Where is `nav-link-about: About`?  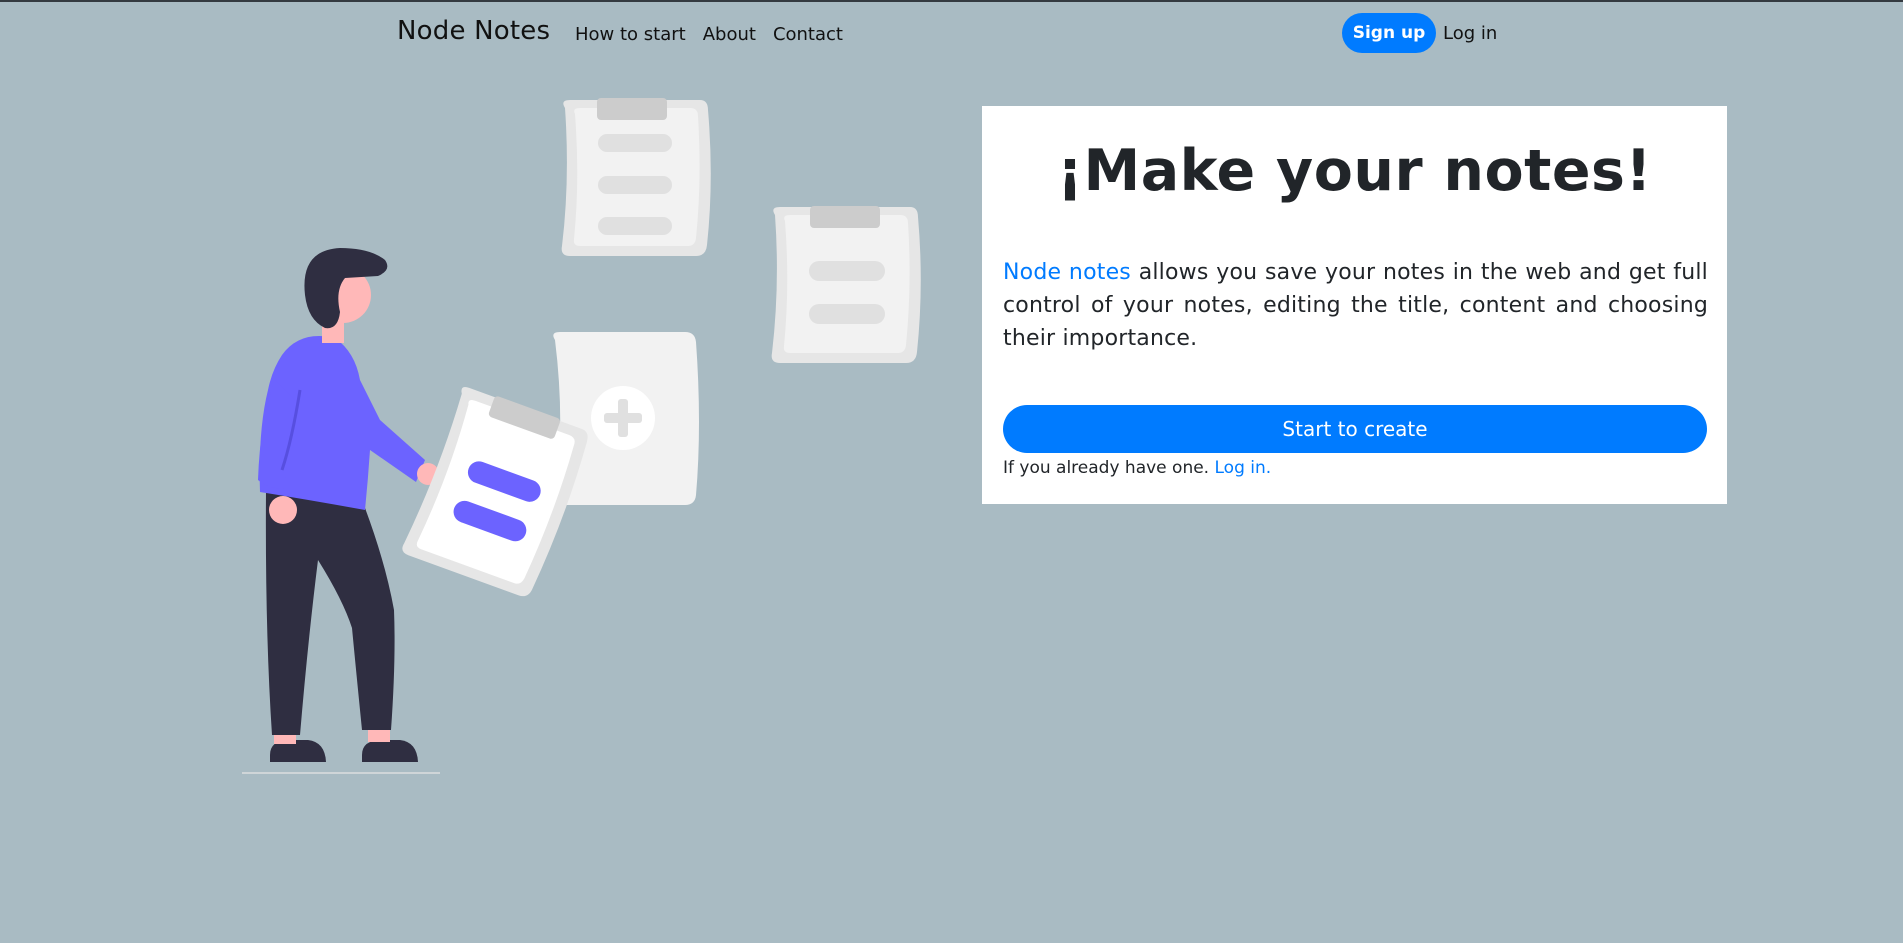 nav-link-about: About is located at coordinates (729, 34).